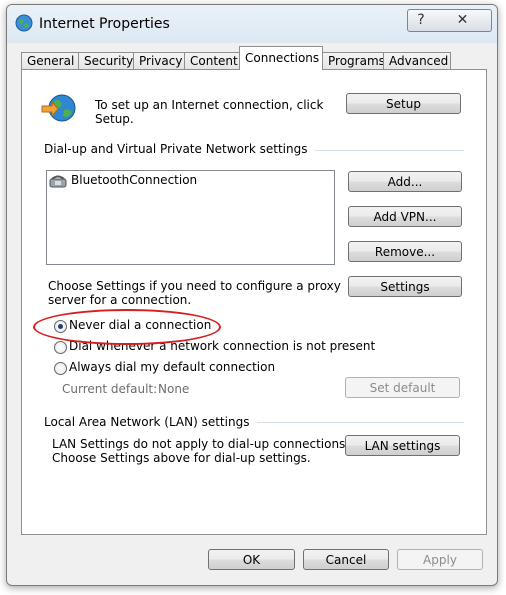 The image size is (506, 595). I want to click on cancel-button: Cancel, so click(346, 559).